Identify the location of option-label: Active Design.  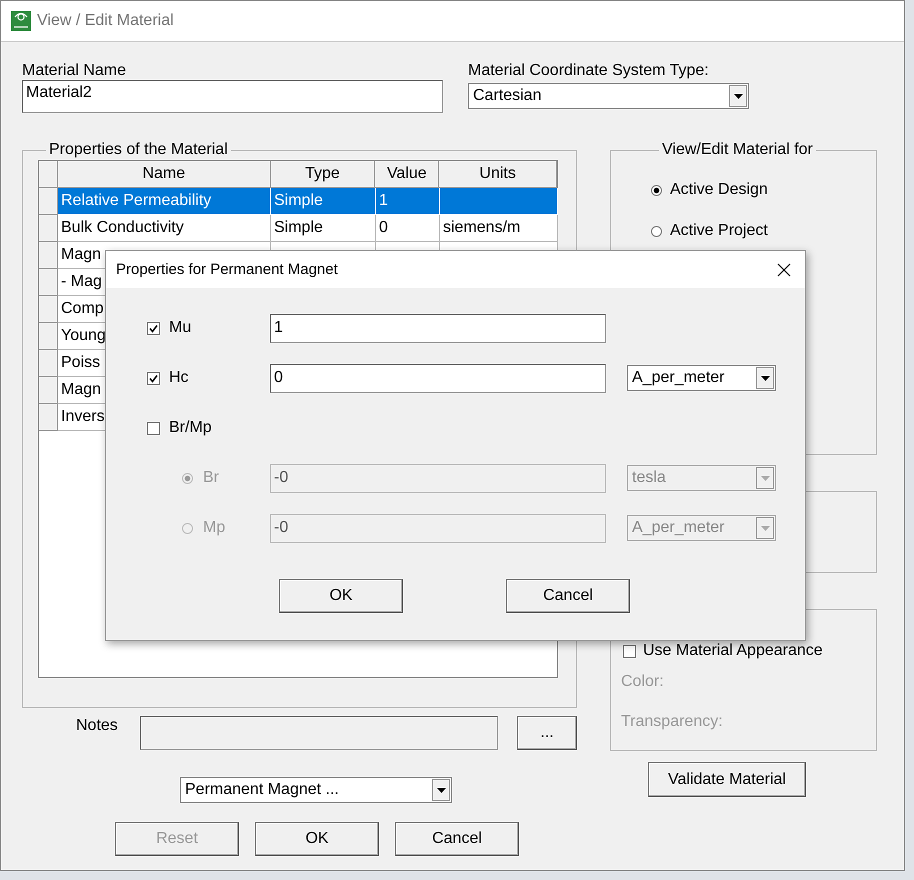
(719, 190).